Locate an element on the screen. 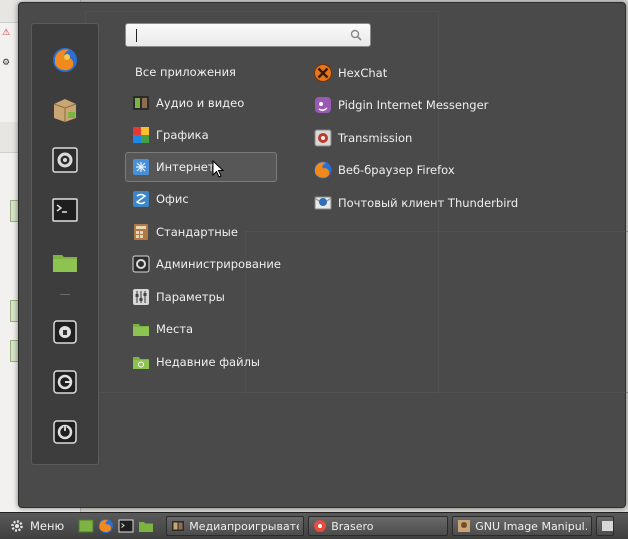  folder-icon is located at coordinates (65, 263).